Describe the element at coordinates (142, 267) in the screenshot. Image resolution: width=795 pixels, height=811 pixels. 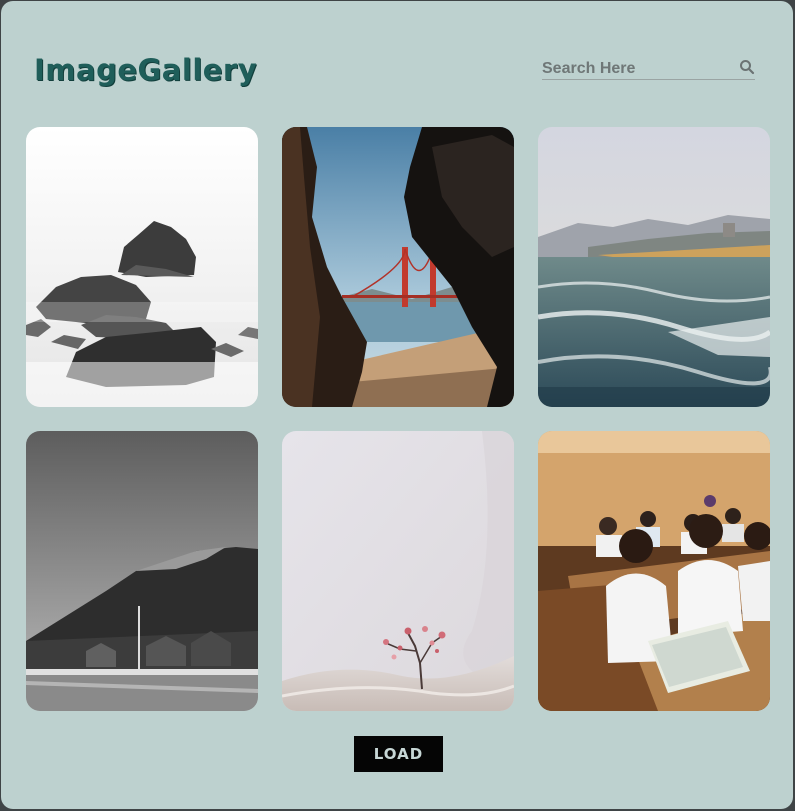
I see `gallery-image-misty-rocks` at that location.